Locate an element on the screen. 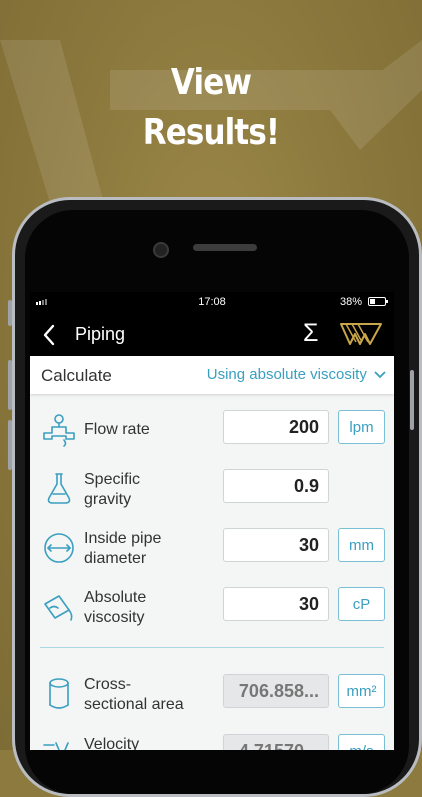  calculate-bar: Calculate Using absolute viscosity is located at coordinates (212, 375).